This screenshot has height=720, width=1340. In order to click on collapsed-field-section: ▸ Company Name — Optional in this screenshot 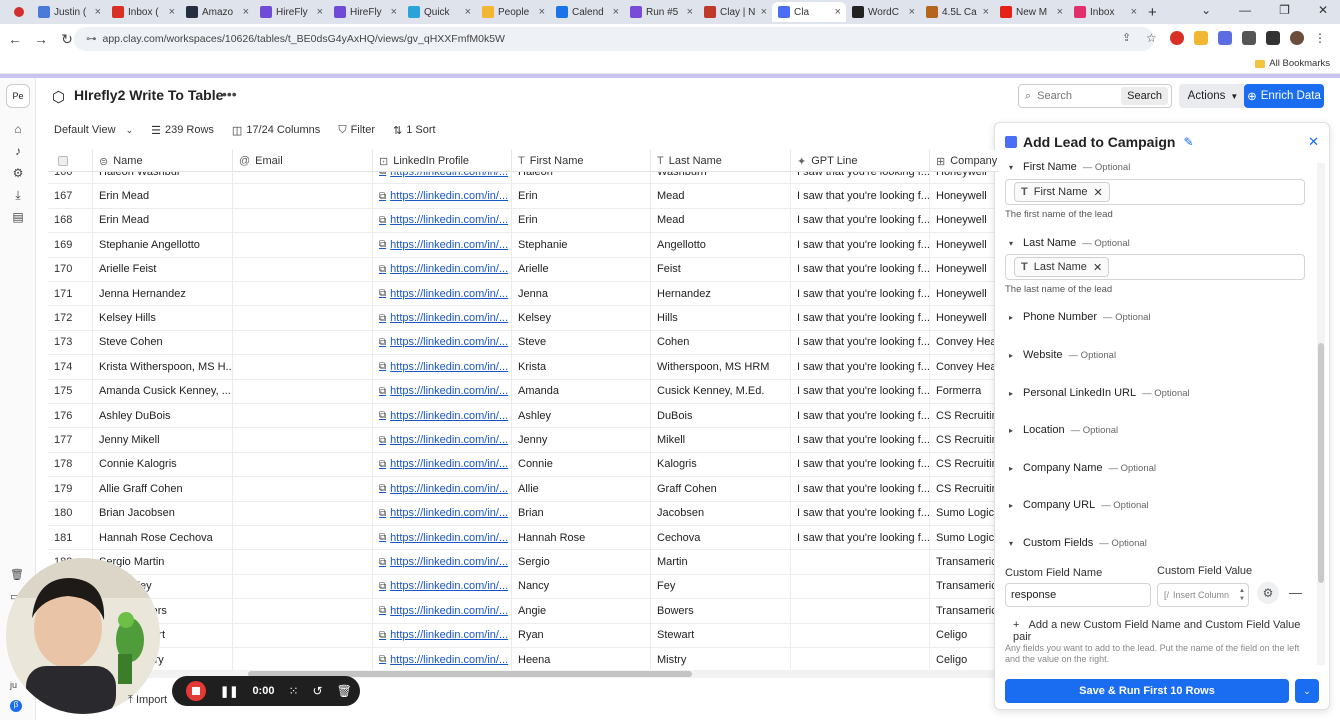, I will do `click(1082, 468)`.